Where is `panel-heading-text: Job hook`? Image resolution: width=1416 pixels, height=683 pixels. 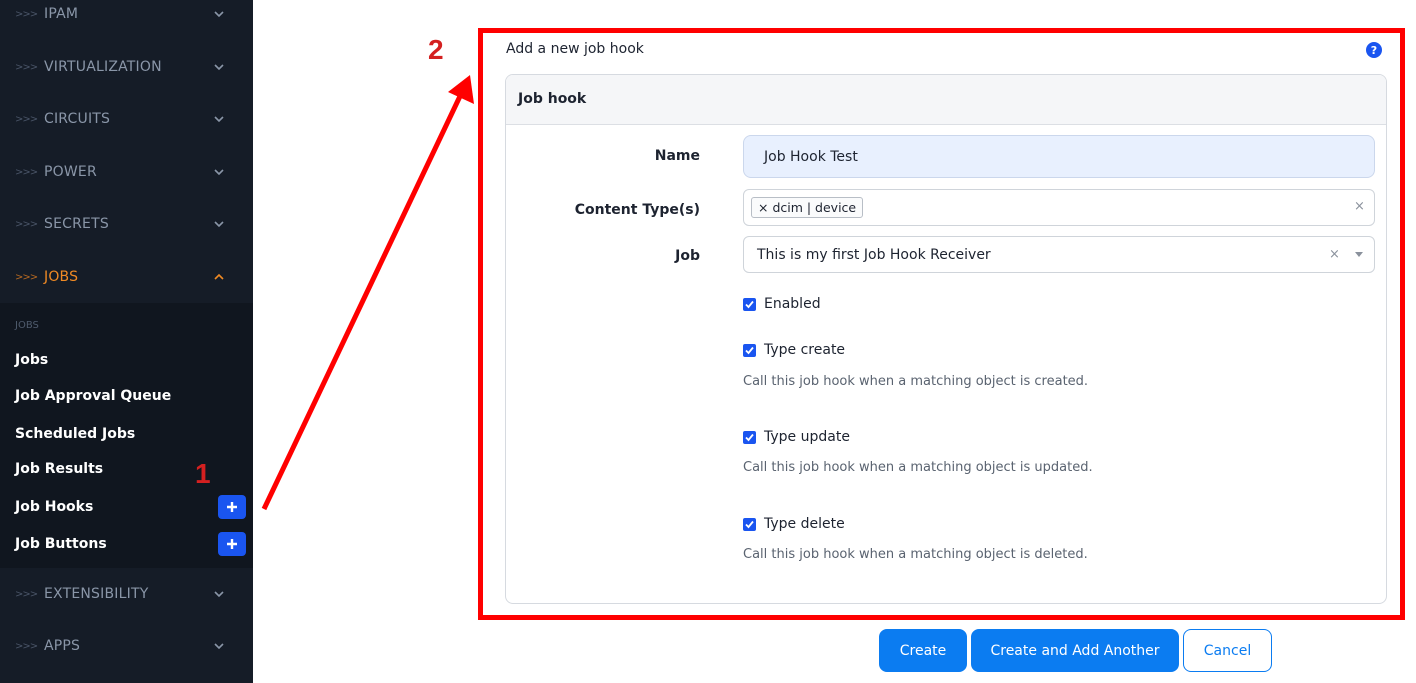 panel-heading-text: Job hook is located at coordinates (552, 99).